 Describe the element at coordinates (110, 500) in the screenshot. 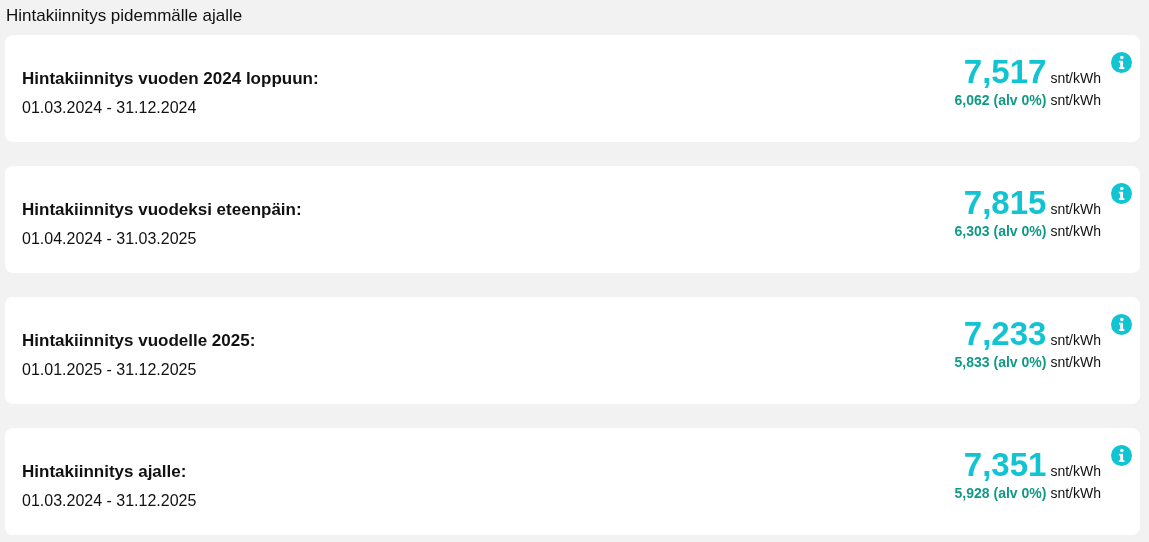

I see `offer-period: 01.03.2024 - 31.12.2025` at that location.